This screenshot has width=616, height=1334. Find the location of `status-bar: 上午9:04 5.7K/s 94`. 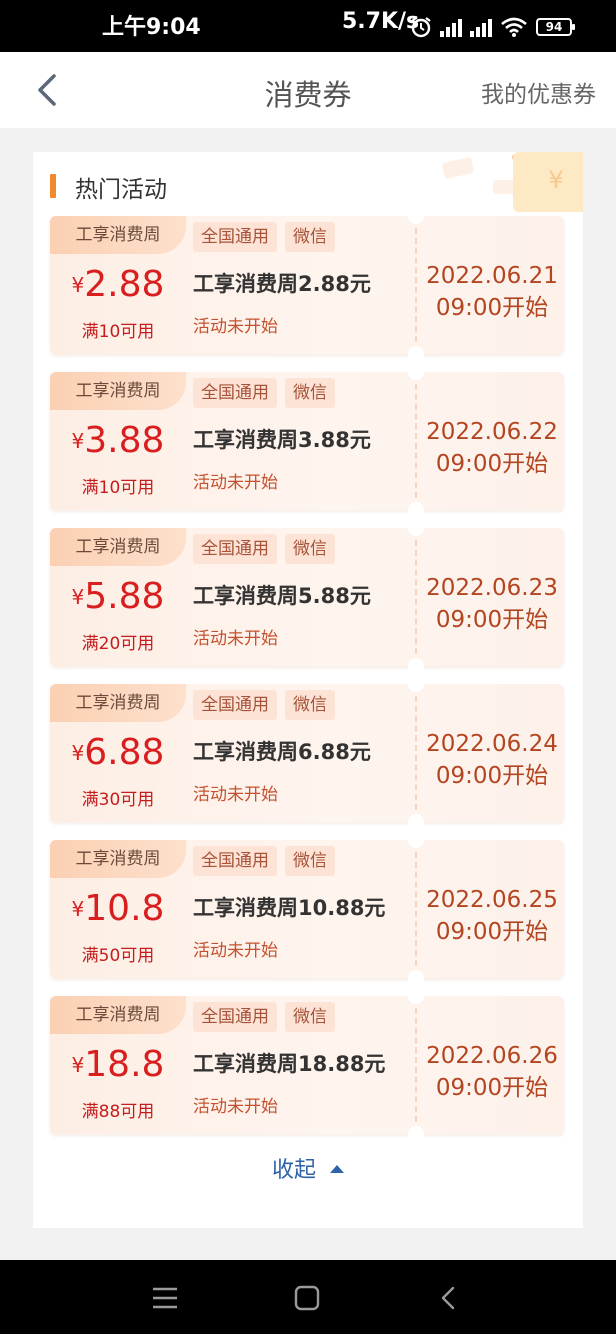

status-bar: 上午9:04 5.7K/s 94 is located at coordinates (308, 26).